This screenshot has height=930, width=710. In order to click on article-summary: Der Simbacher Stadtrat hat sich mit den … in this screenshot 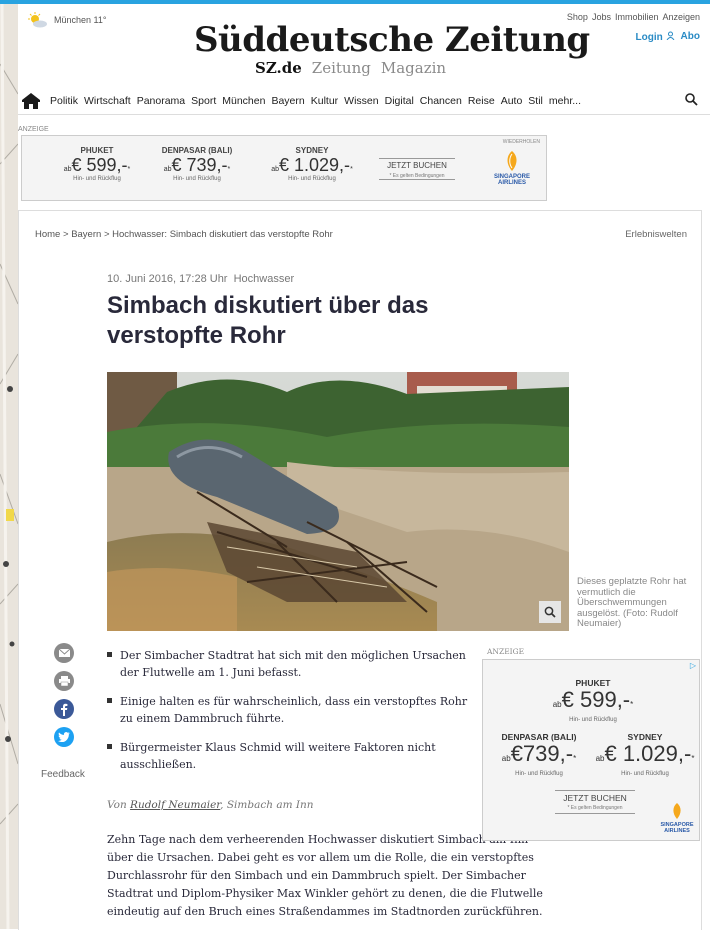, I will do `click(292, 716)`.